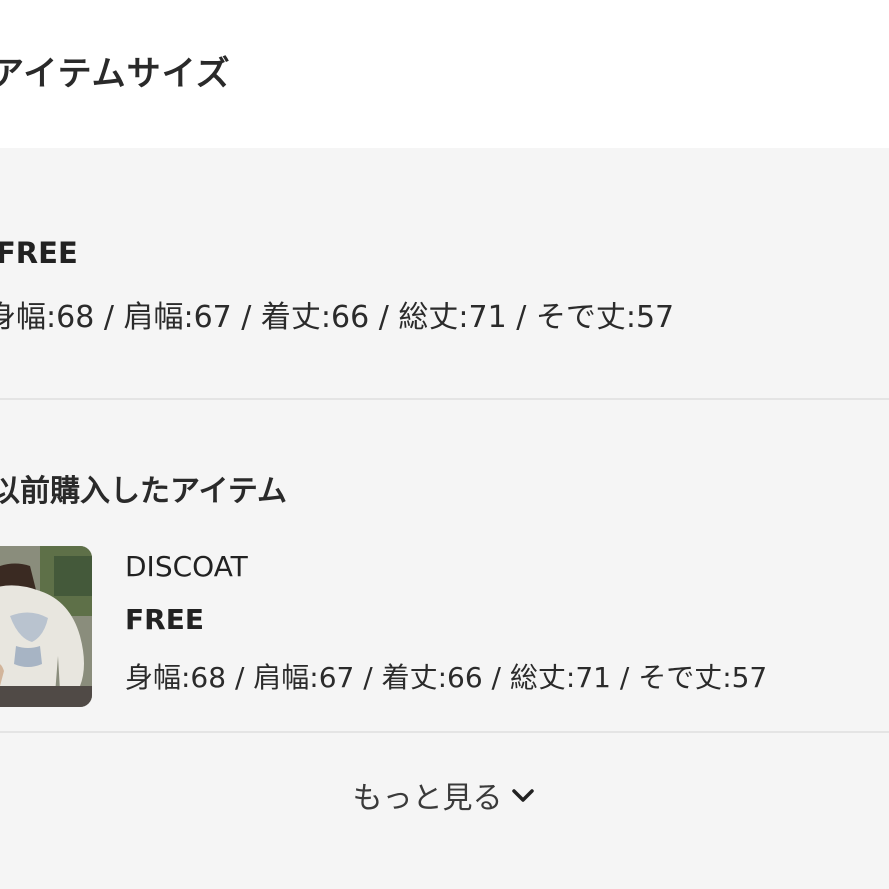  I want to click on product-photo-image, so click(46, 626).